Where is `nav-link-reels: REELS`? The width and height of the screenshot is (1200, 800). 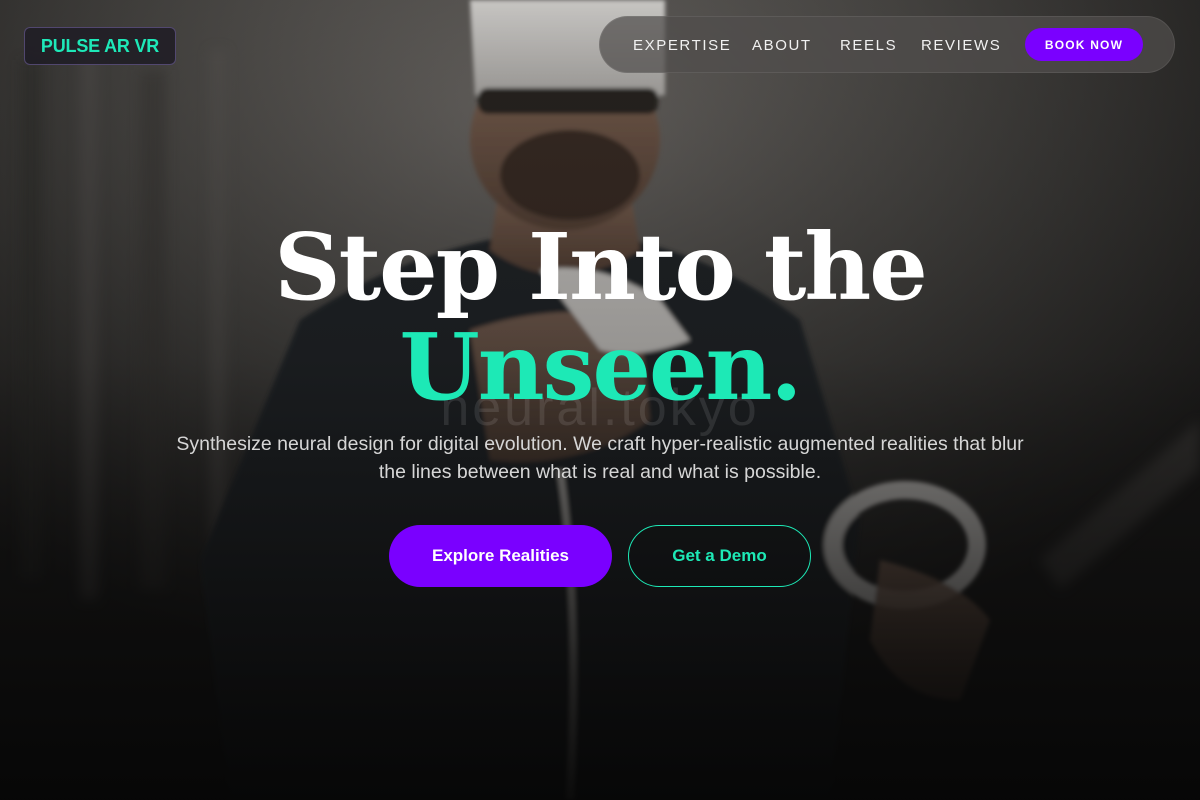
nav-link-reels: REELS is located at coordinates (868, 45).